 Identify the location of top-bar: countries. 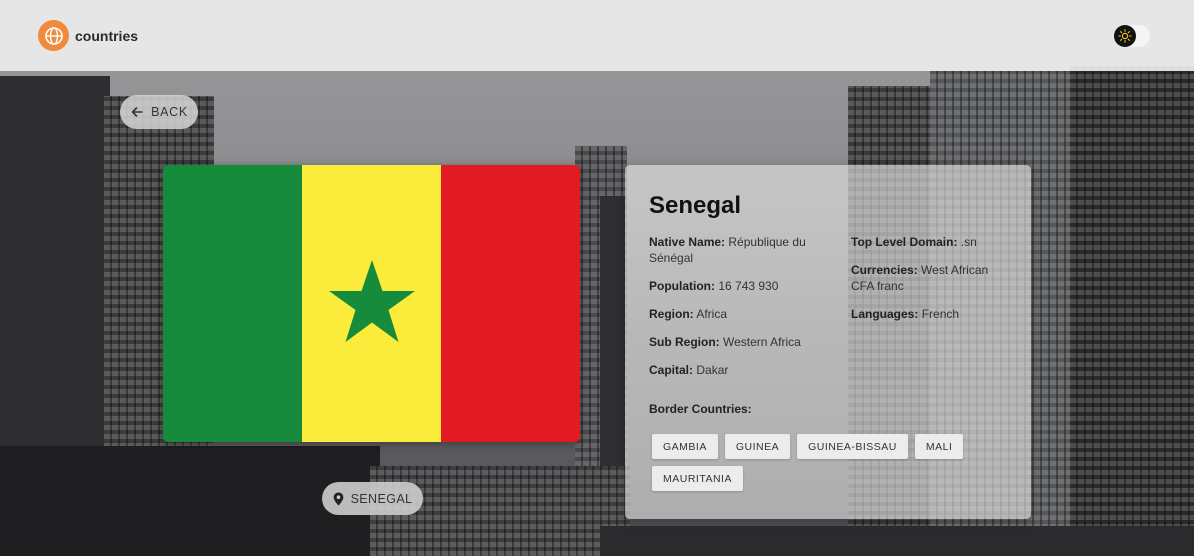
(597, 35).